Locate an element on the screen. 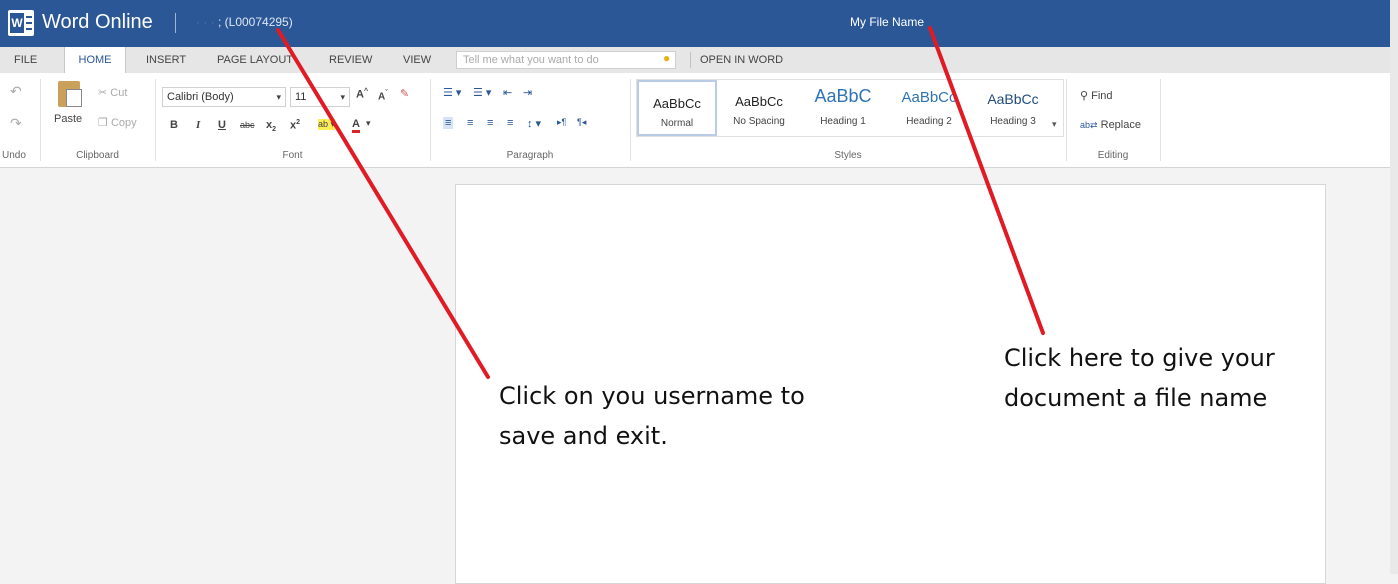  file-name-button: My File Name is located at coordinates (887, 22).